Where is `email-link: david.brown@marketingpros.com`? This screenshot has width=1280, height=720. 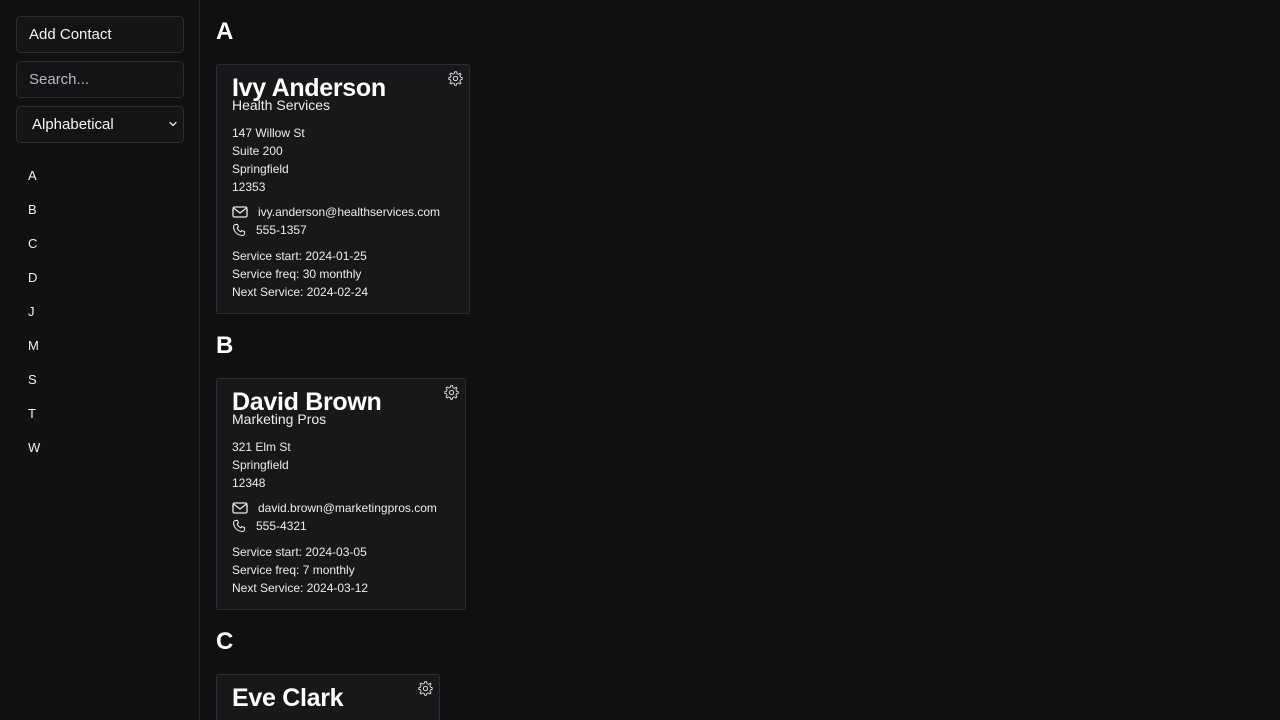 email-link: david.brown@marketingpros.com is located at coordinates (347, 508).